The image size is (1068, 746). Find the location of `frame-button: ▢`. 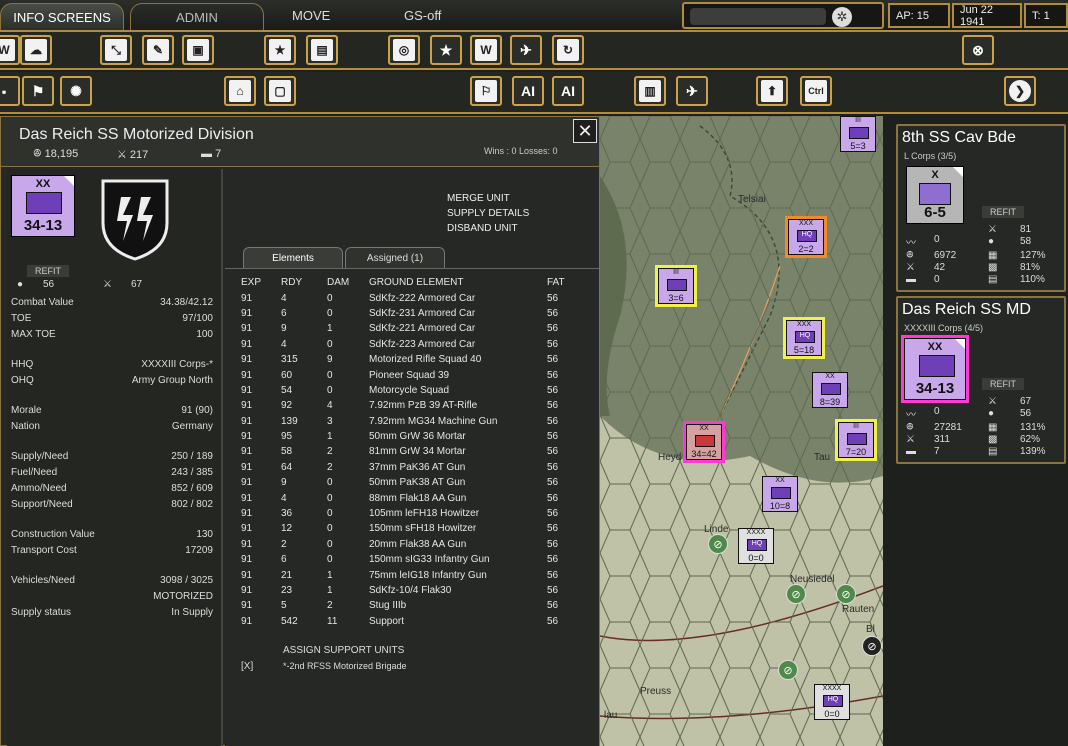

frame-button: ▢ is located at coordinates (280, 91).